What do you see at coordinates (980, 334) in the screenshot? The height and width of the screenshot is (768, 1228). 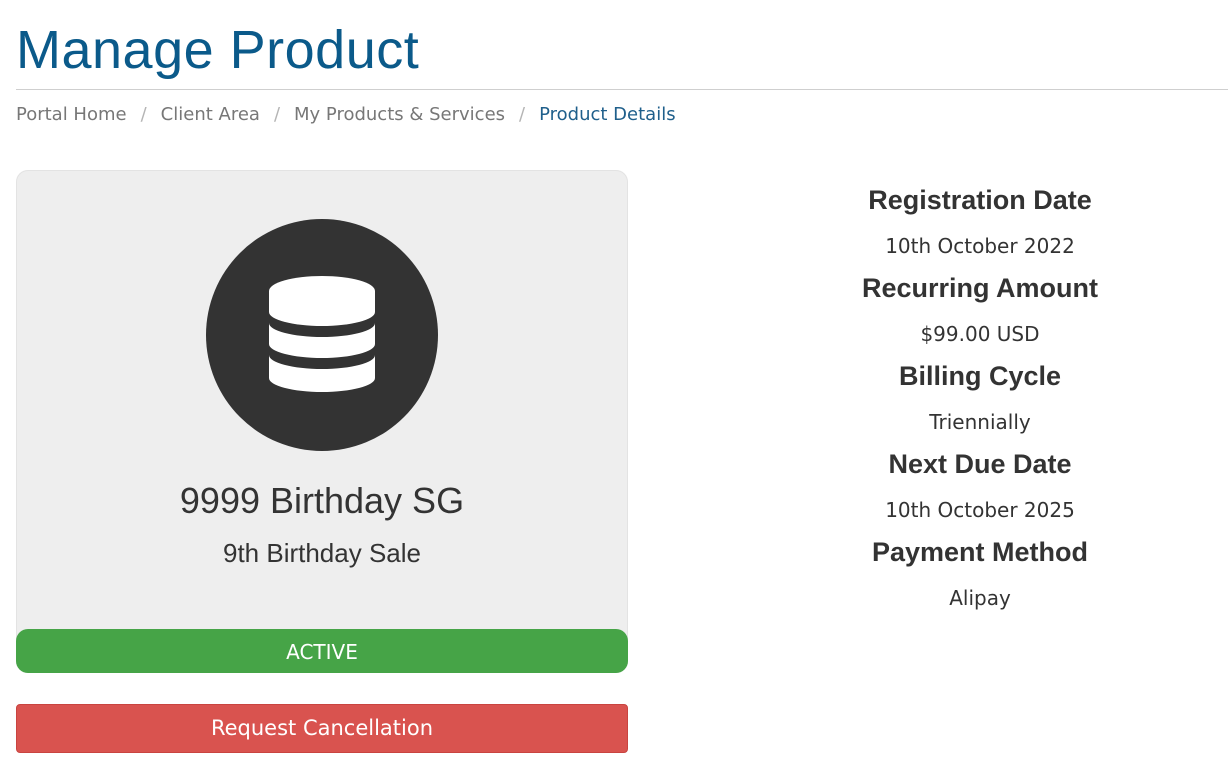 I see `recurring-amount-value: $99.00 USD` at bounding box center [980, 334].